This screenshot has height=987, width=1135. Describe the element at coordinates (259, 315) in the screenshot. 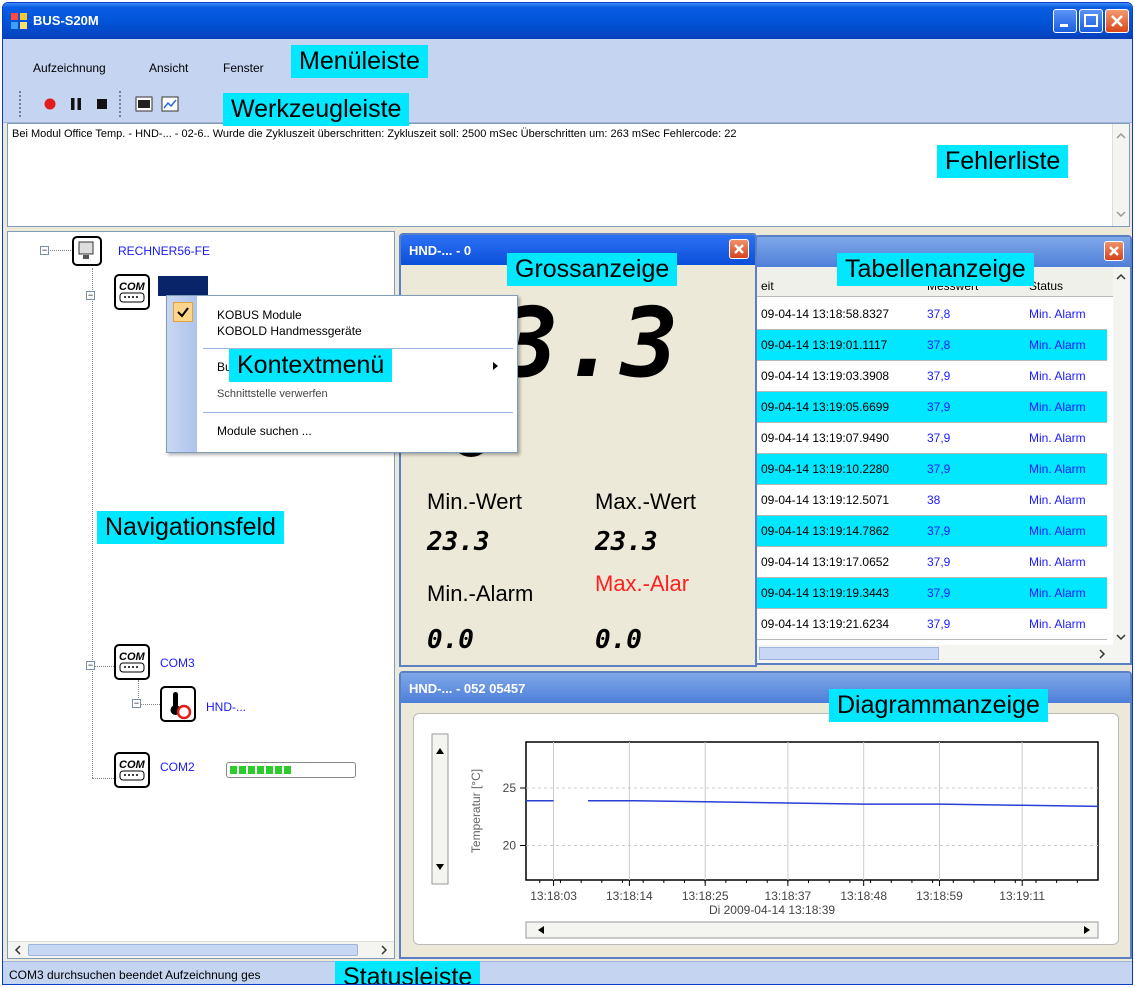

I see `context-item-kobus: KOBUS Module` at that location.